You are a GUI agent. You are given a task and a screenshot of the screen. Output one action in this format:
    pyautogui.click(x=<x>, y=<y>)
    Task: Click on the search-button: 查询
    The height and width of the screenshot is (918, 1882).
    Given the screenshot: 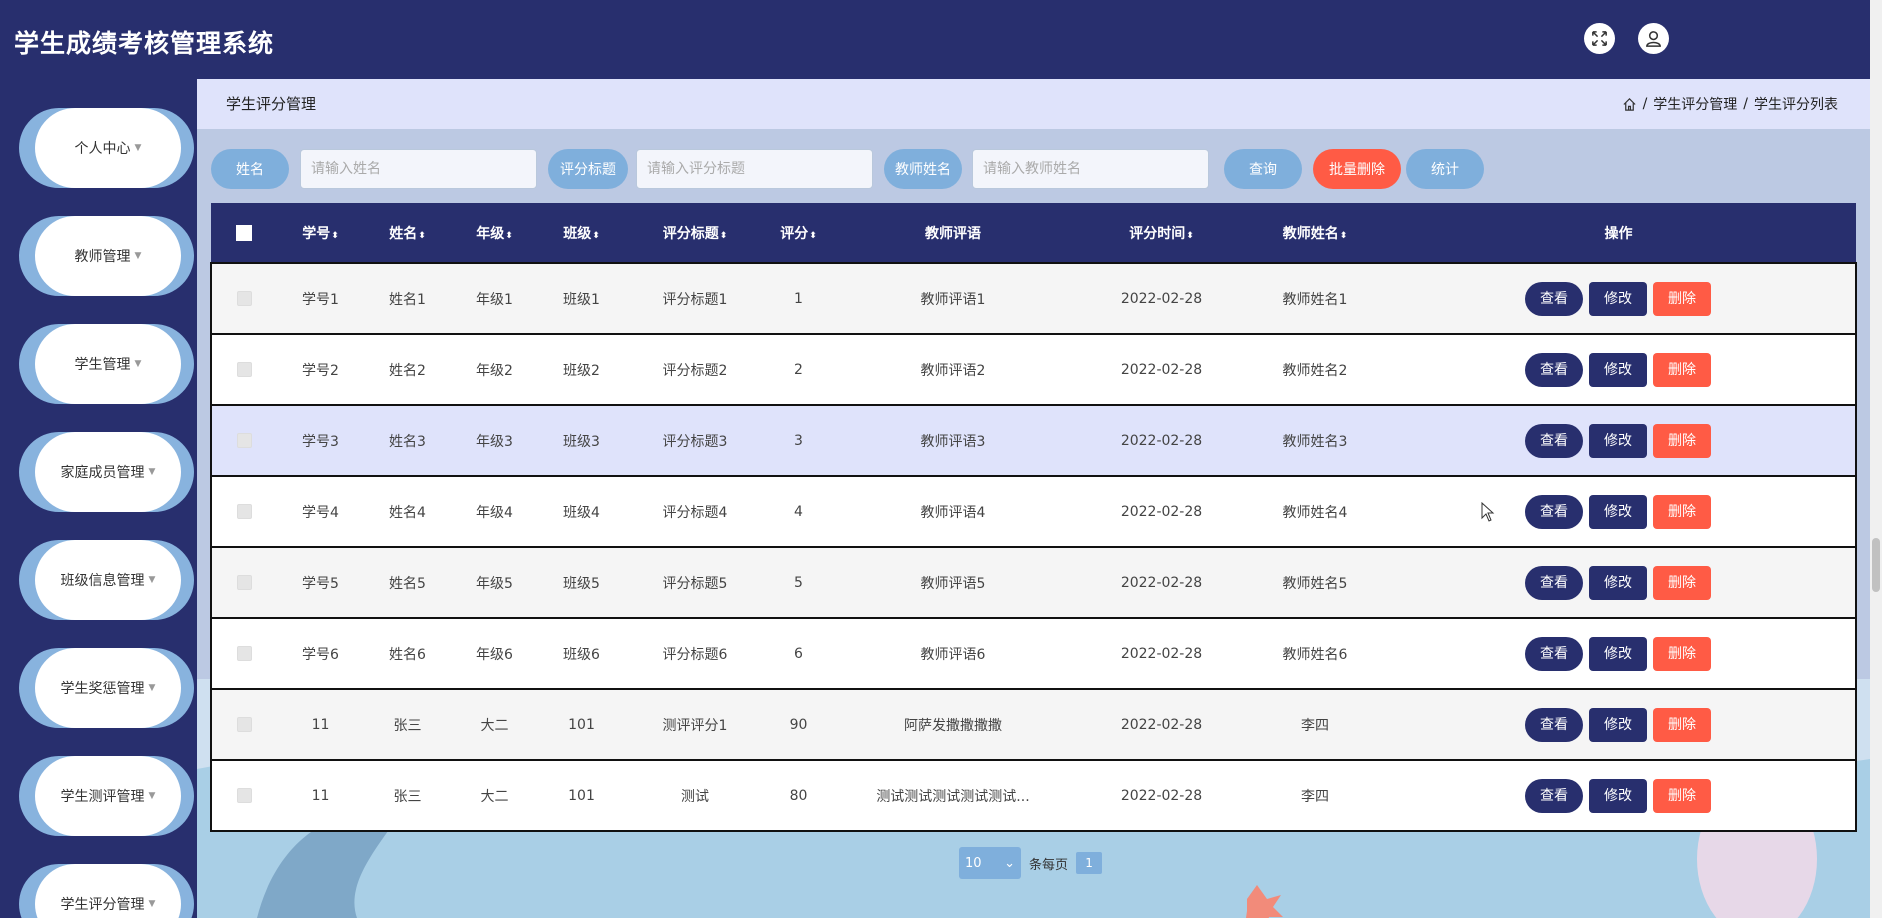 What is the action you would take?
    pyautogui.click(x=1263, y=169)
    